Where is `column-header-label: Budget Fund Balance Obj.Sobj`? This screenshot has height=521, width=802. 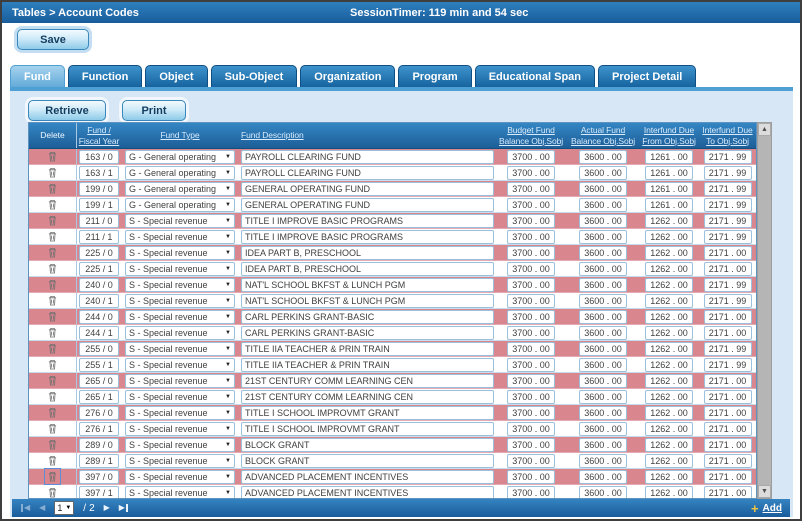
column-header-label: Budget Fund Balance Obj.Sobj is located at coordinates (531, 135).